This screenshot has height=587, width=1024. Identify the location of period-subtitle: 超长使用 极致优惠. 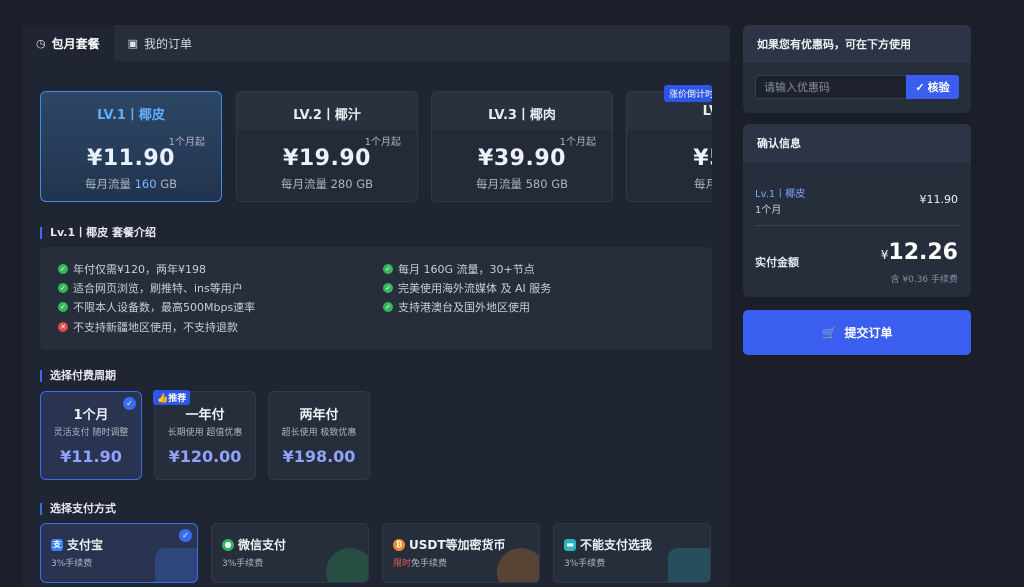
(319, 433).